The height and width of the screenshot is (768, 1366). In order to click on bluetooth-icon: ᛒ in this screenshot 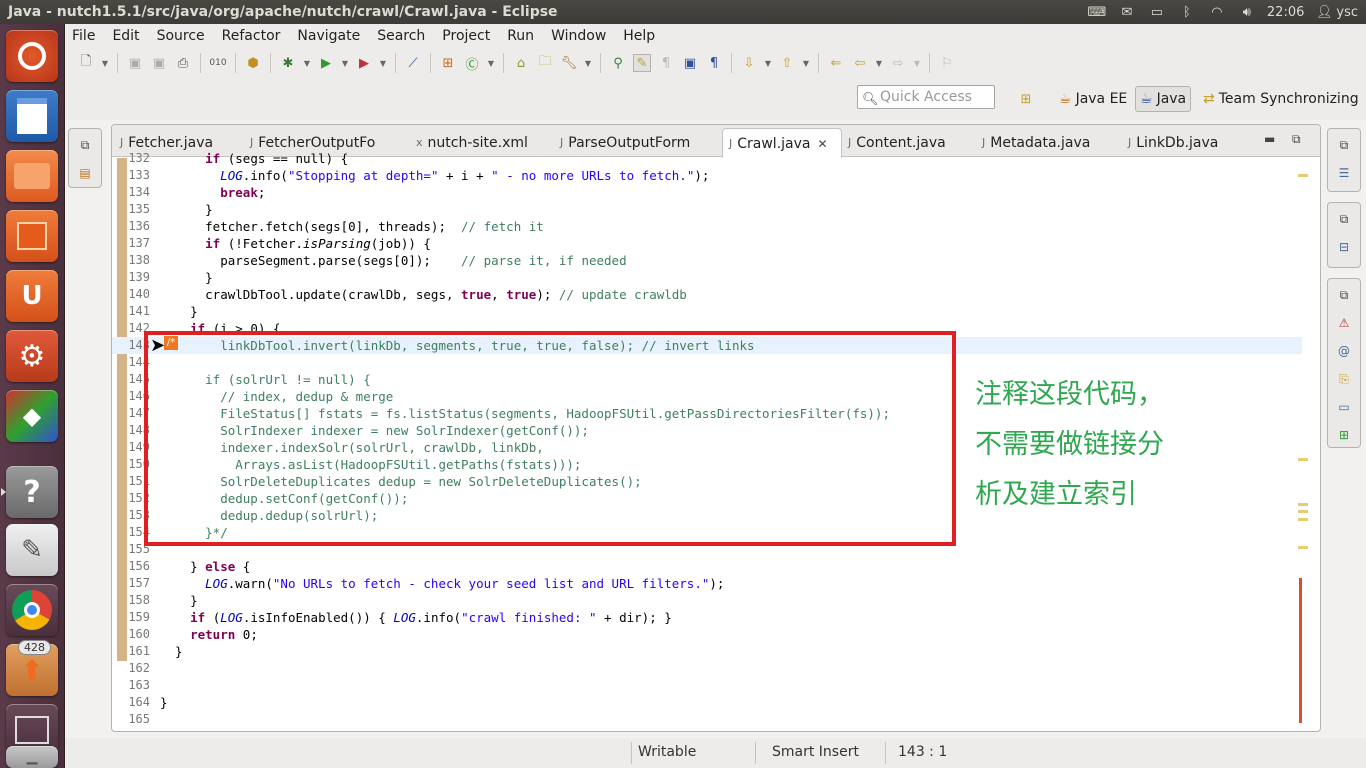, I will do `click(1187, 12)`.